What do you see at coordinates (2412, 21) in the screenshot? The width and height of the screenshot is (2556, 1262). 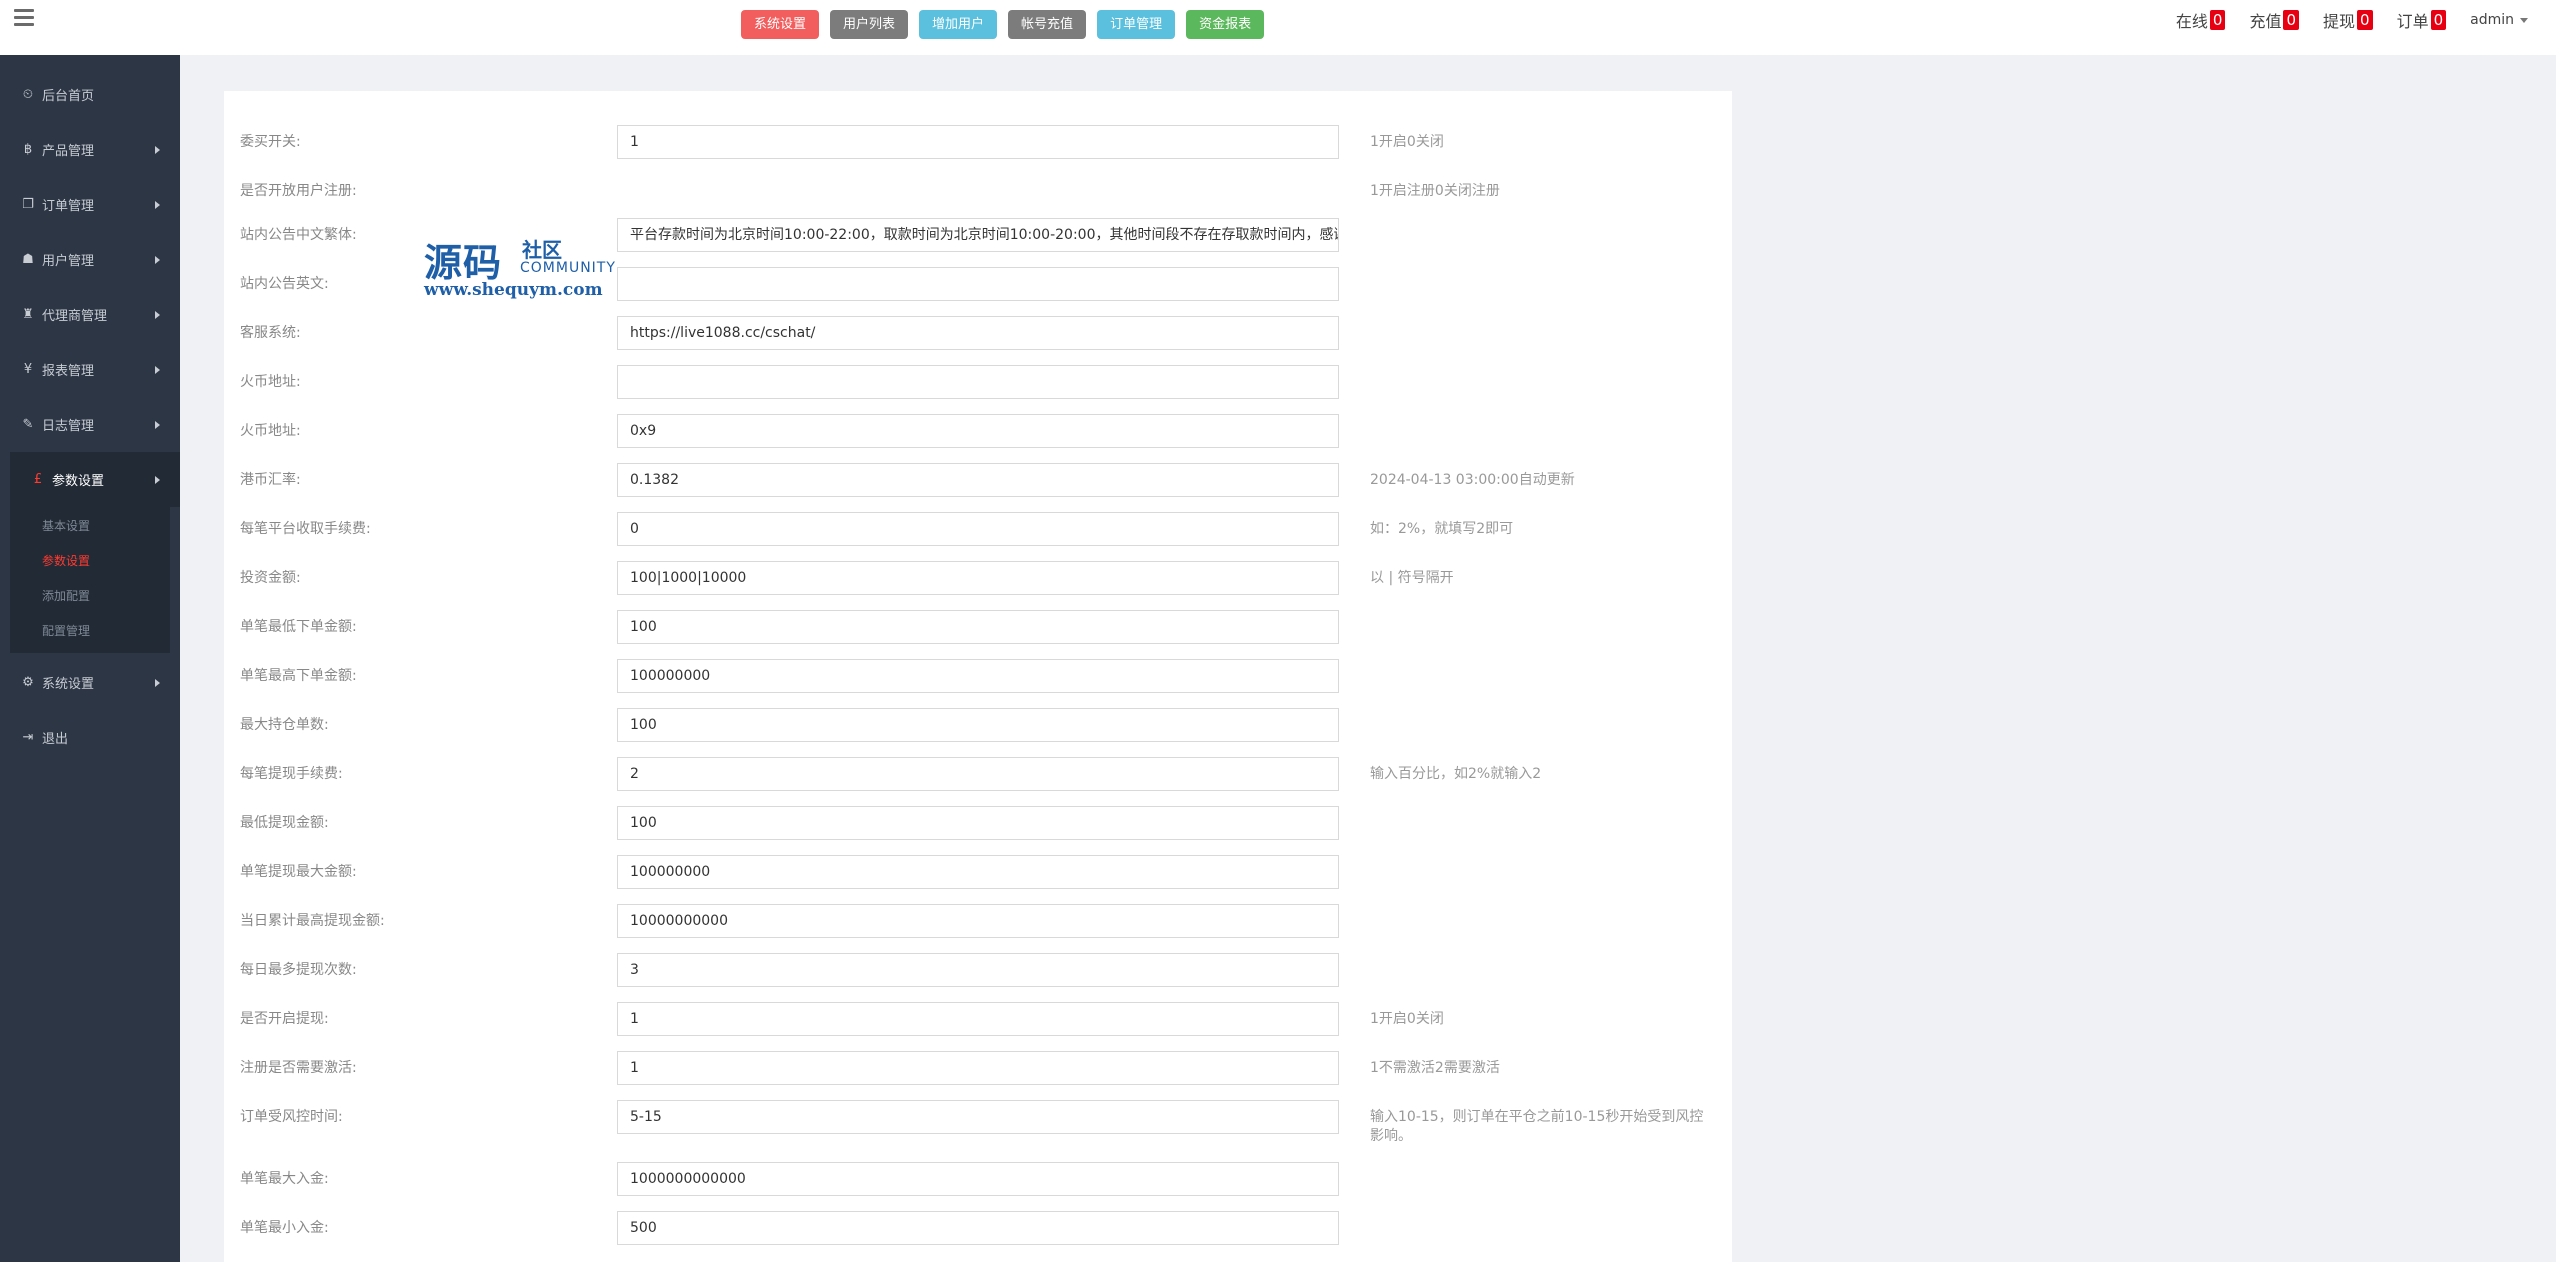 I see `stat-label: 订单` at bounding box center [2412, 21].